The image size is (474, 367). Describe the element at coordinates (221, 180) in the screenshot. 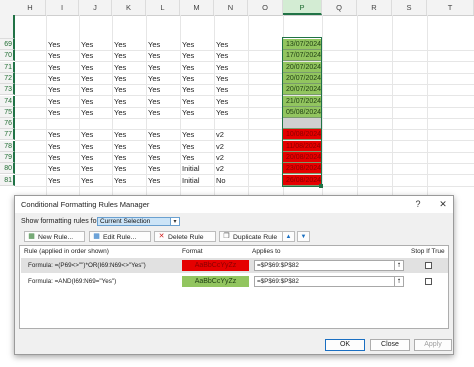

I see `cell-n: No` at that location.